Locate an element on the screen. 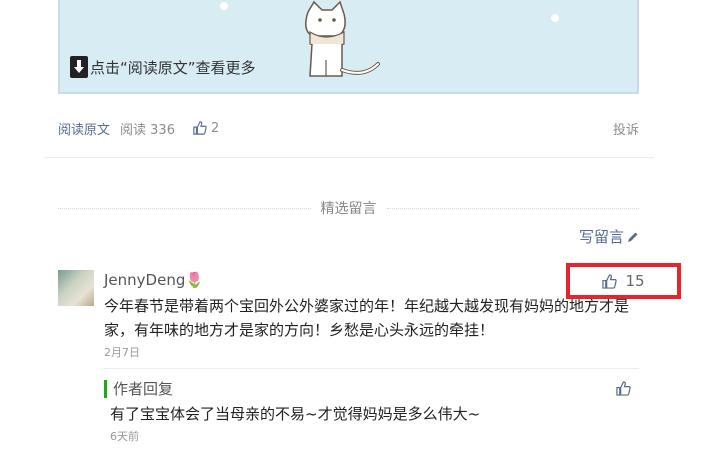 This screenshot has width=714, height=454. article-like-button: 2 is located at coordinates (206, 128).